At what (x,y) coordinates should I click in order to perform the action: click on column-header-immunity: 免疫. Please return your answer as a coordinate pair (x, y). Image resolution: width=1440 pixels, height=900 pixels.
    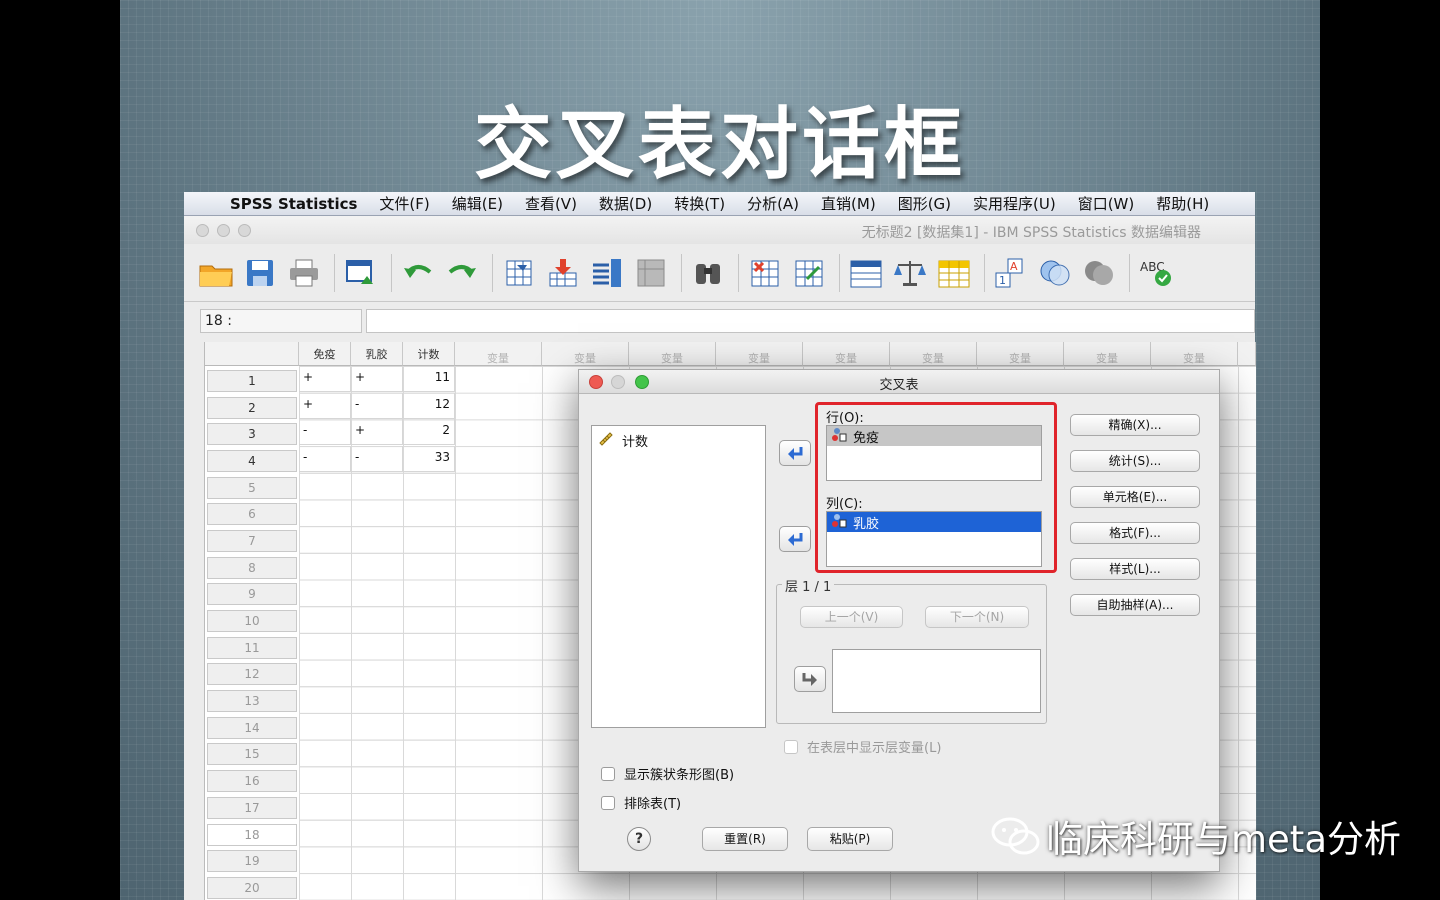
    Looking at the image, I should click on (325, 354).